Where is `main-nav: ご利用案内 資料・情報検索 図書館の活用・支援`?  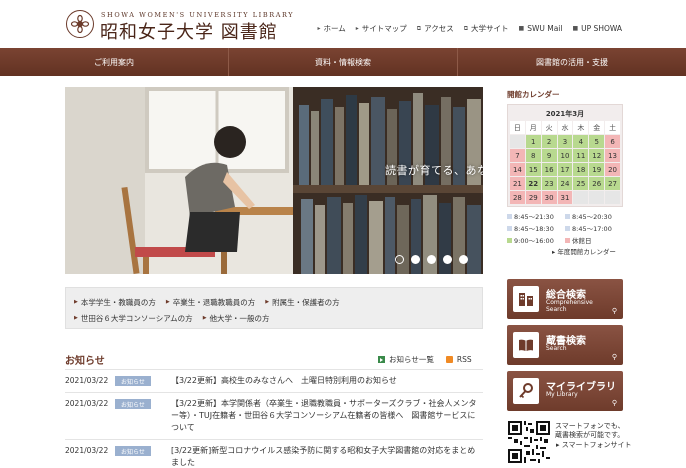
main-nav: ご利用案内 資料・情報検索 図書館の活用・支援 is located at coordinates (343, 62).